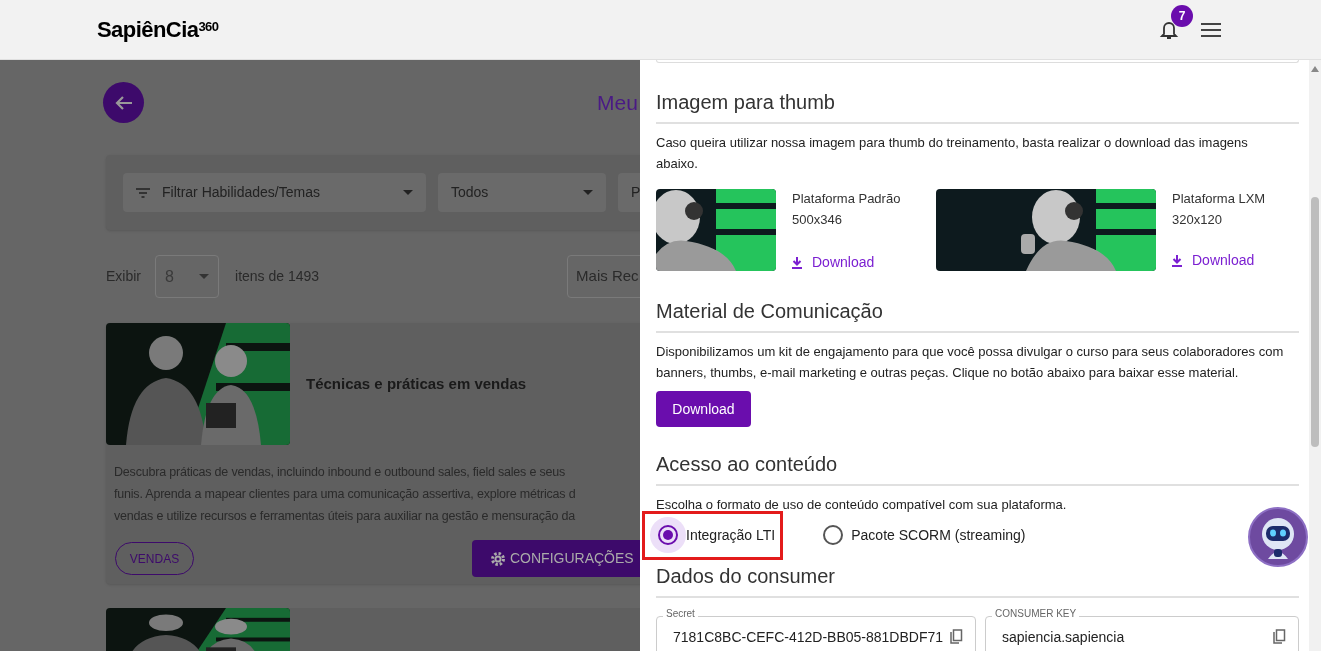 This screenshot has width=1321, height=651. I want to click on image-name: Plataforma Padrão, so click(846, 199).